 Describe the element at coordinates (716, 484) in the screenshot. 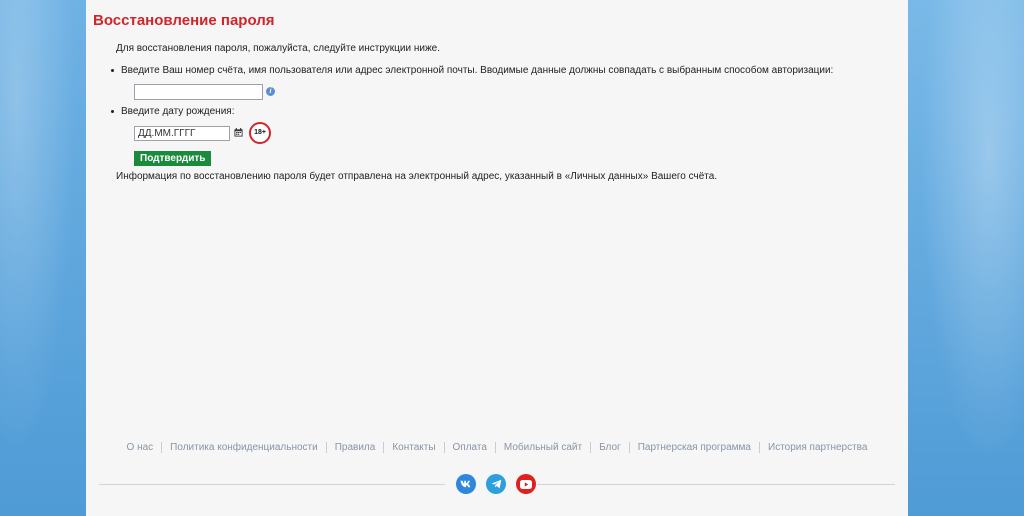

I see `footer-divider-right` at that location.